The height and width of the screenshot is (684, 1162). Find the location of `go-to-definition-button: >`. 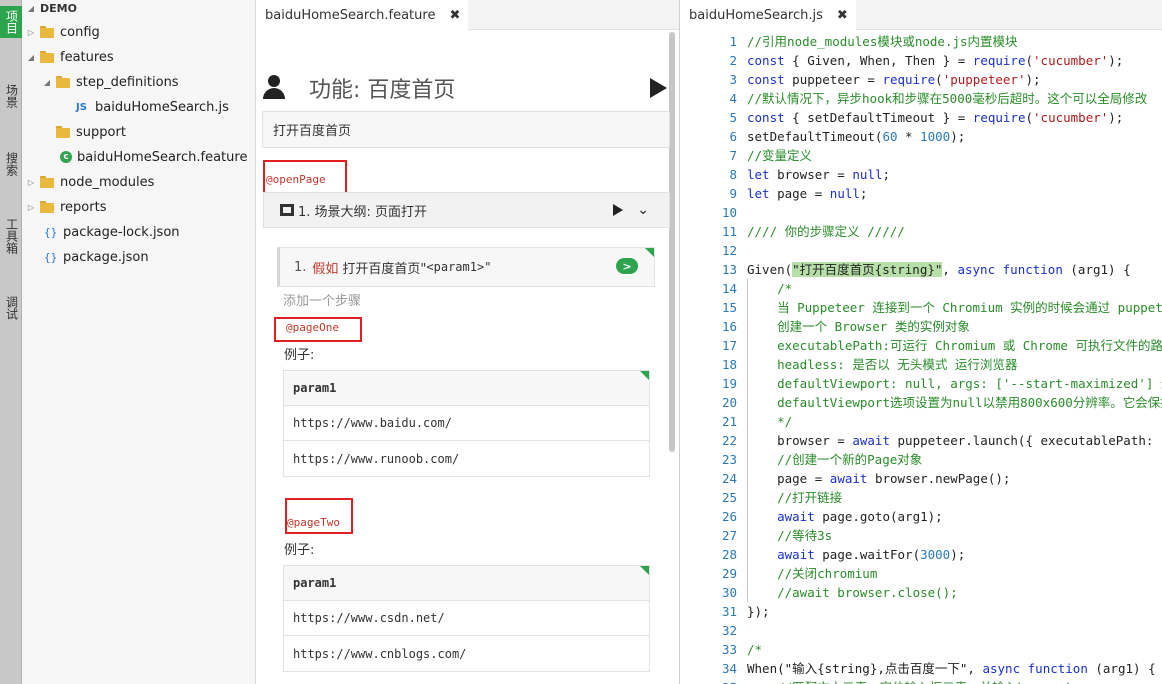

go-to-definition-button: > is located at coordinates (627, 266).